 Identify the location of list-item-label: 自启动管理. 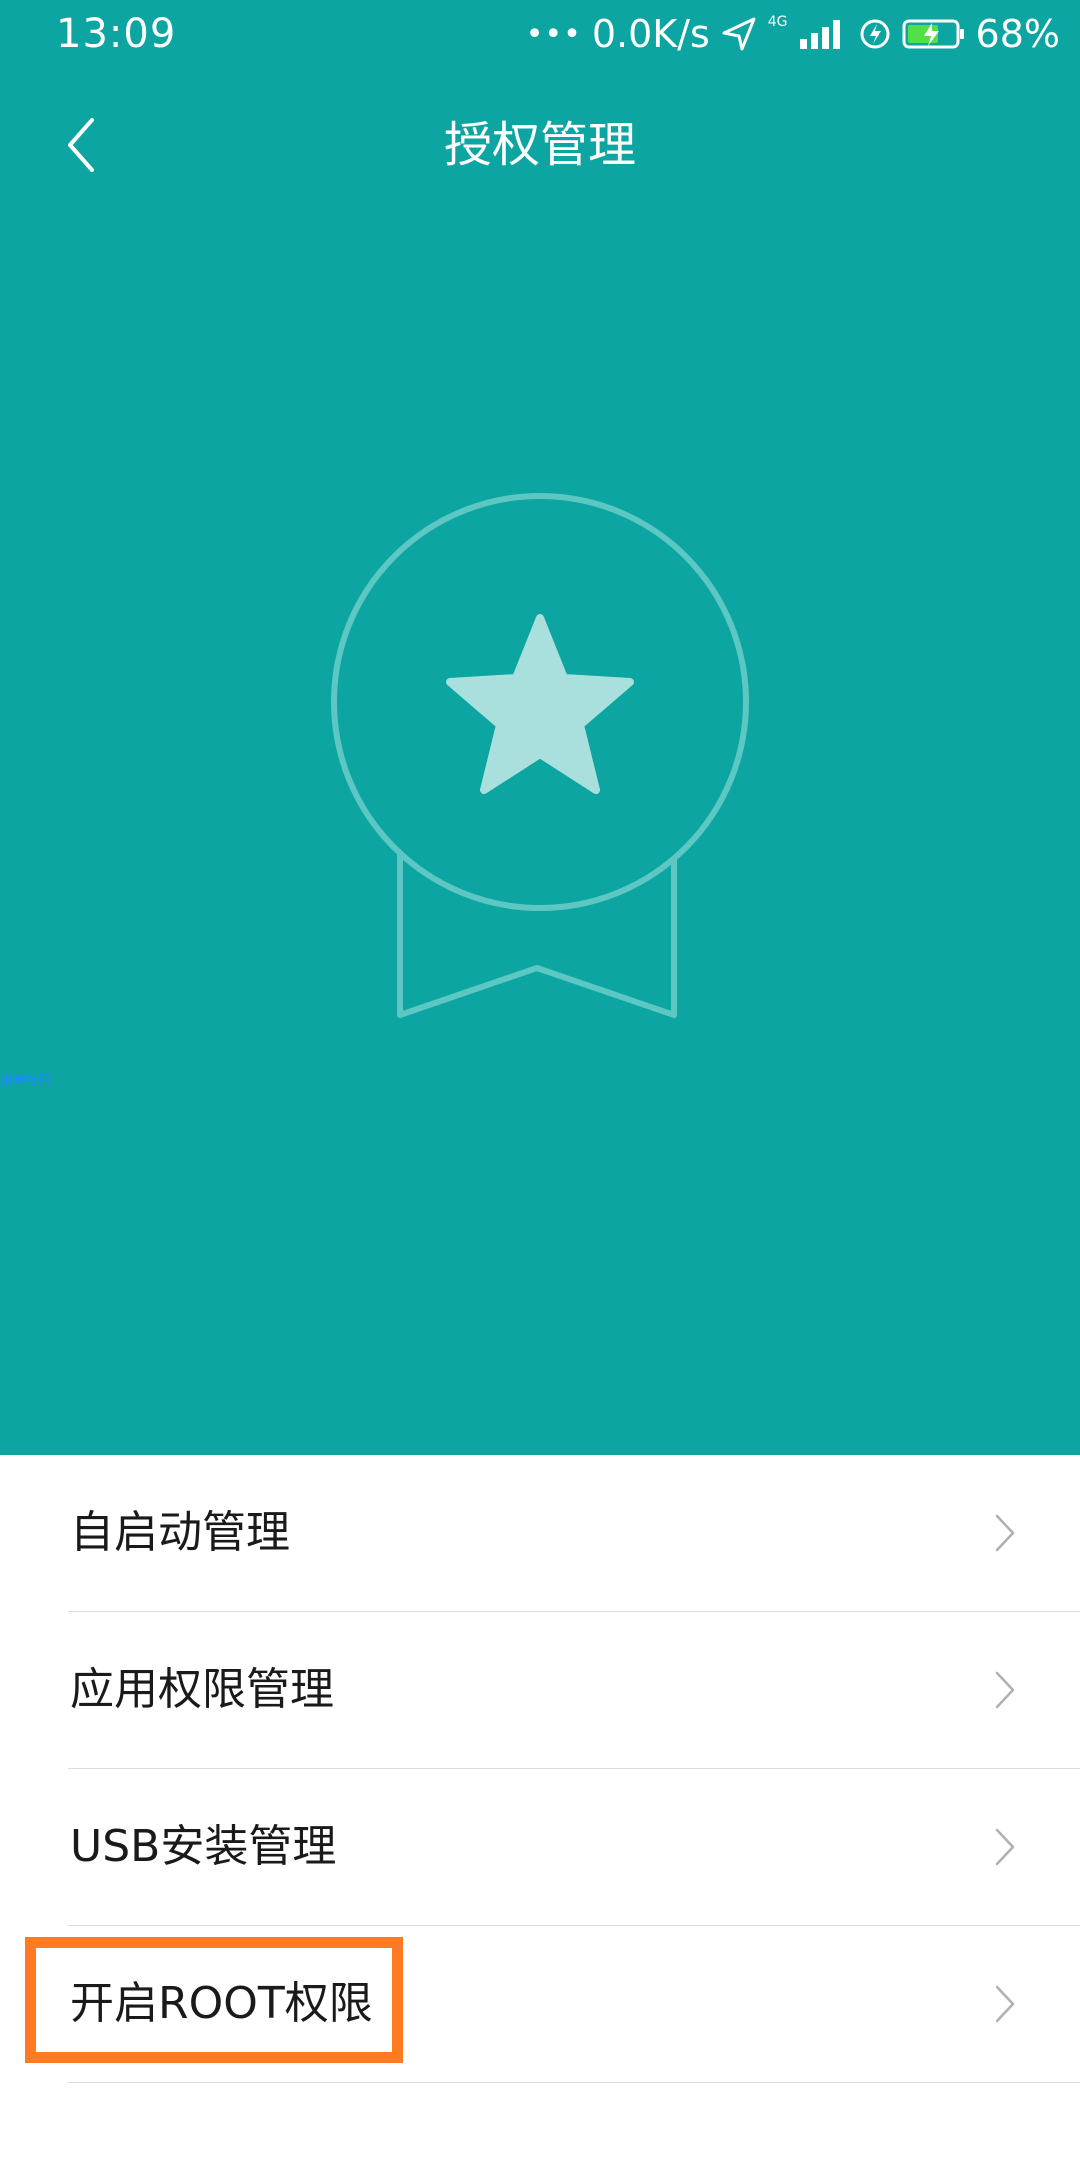
(180, 1532).